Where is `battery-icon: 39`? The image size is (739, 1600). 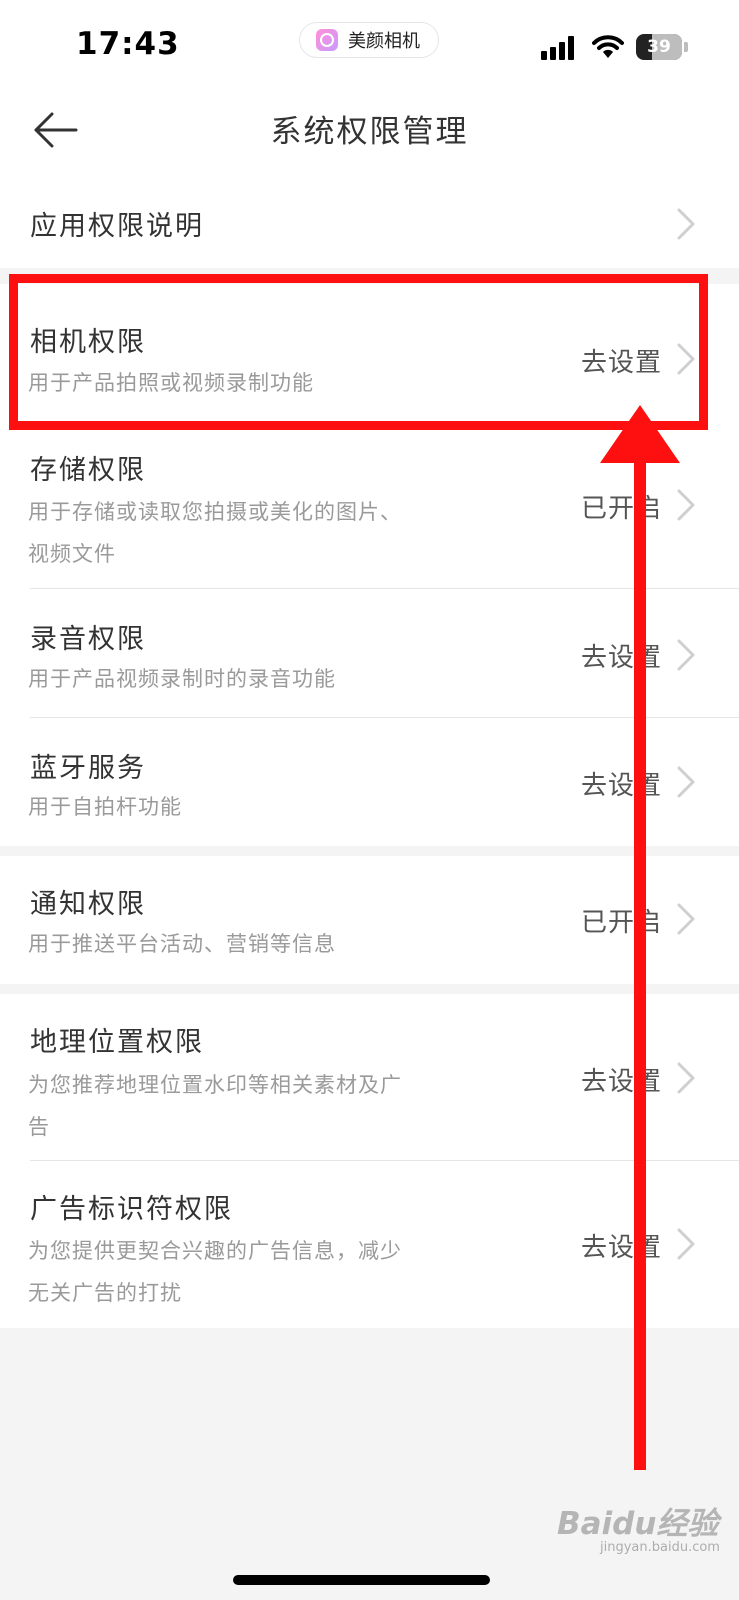
battery-icon: 39 is located at coordinates (659, 47).